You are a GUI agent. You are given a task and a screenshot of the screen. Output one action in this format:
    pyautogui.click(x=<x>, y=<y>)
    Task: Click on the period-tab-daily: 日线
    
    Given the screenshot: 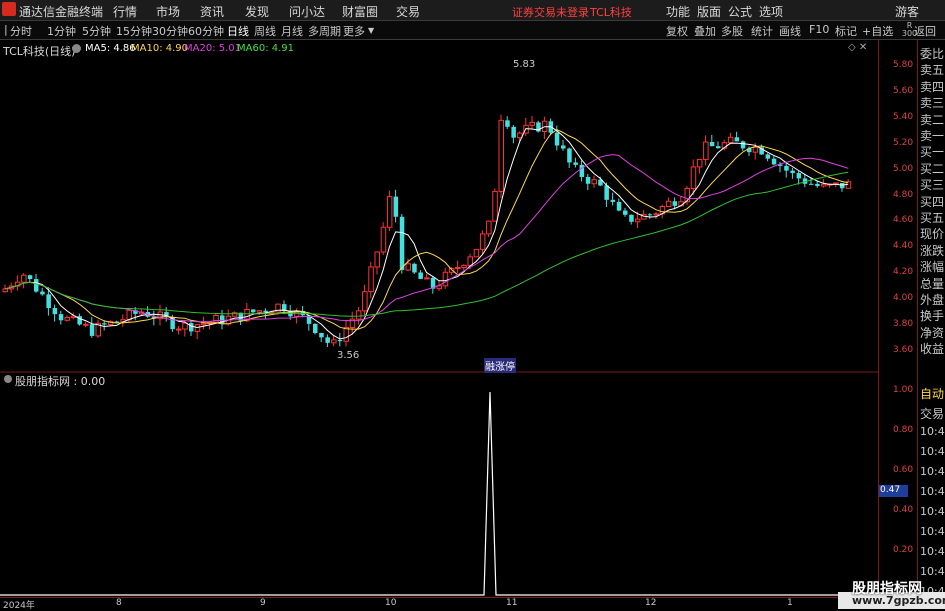 What is the action you would take?
    pyautogui.click(x=238, y=31)
    